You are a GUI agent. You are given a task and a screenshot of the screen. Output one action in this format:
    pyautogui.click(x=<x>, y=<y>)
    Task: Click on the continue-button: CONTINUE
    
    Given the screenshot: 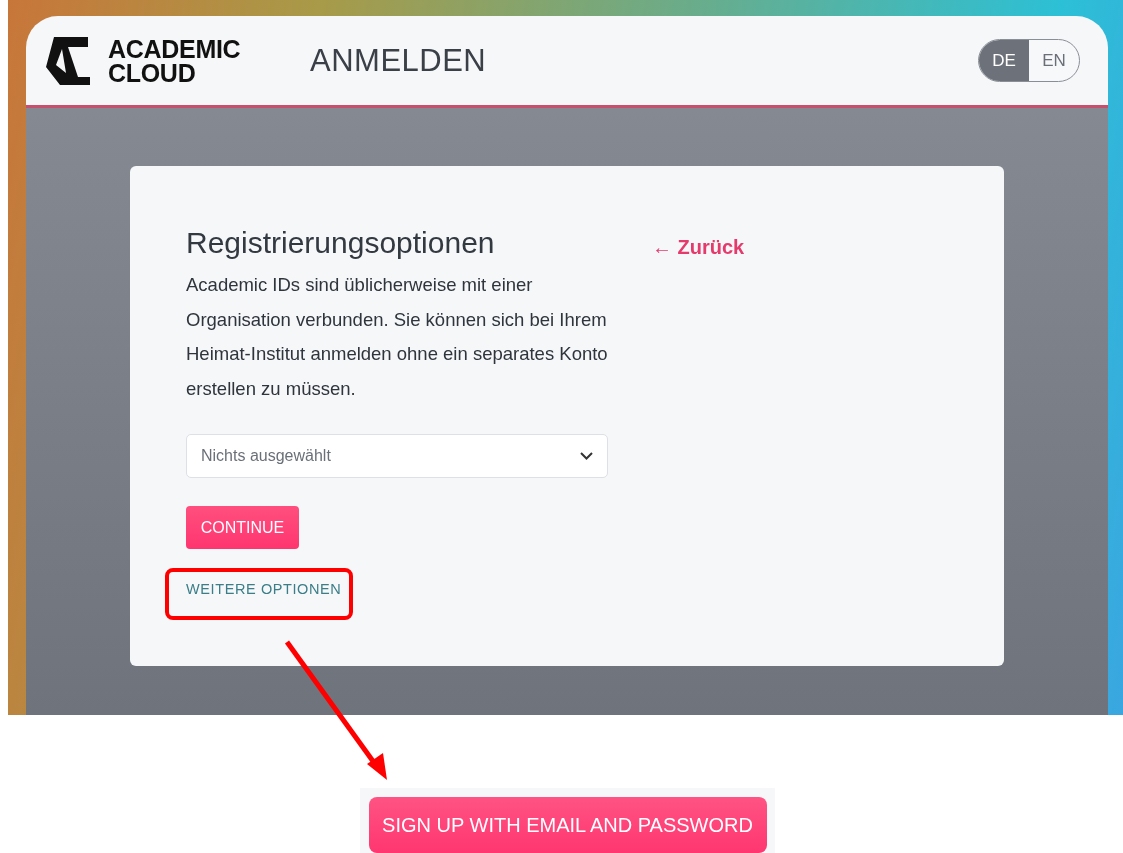 What is the action you would take?
    pyautogui.click(x=242, y=527)
    